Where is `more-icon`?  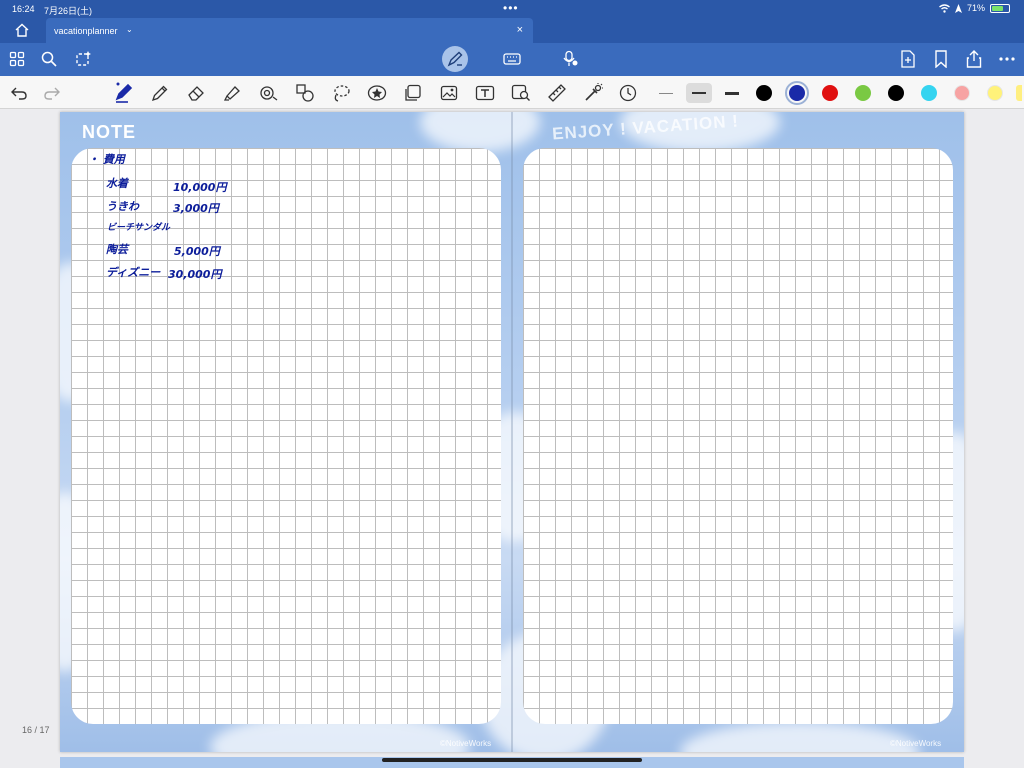
more-icon is located at coordinates (1007, 59).